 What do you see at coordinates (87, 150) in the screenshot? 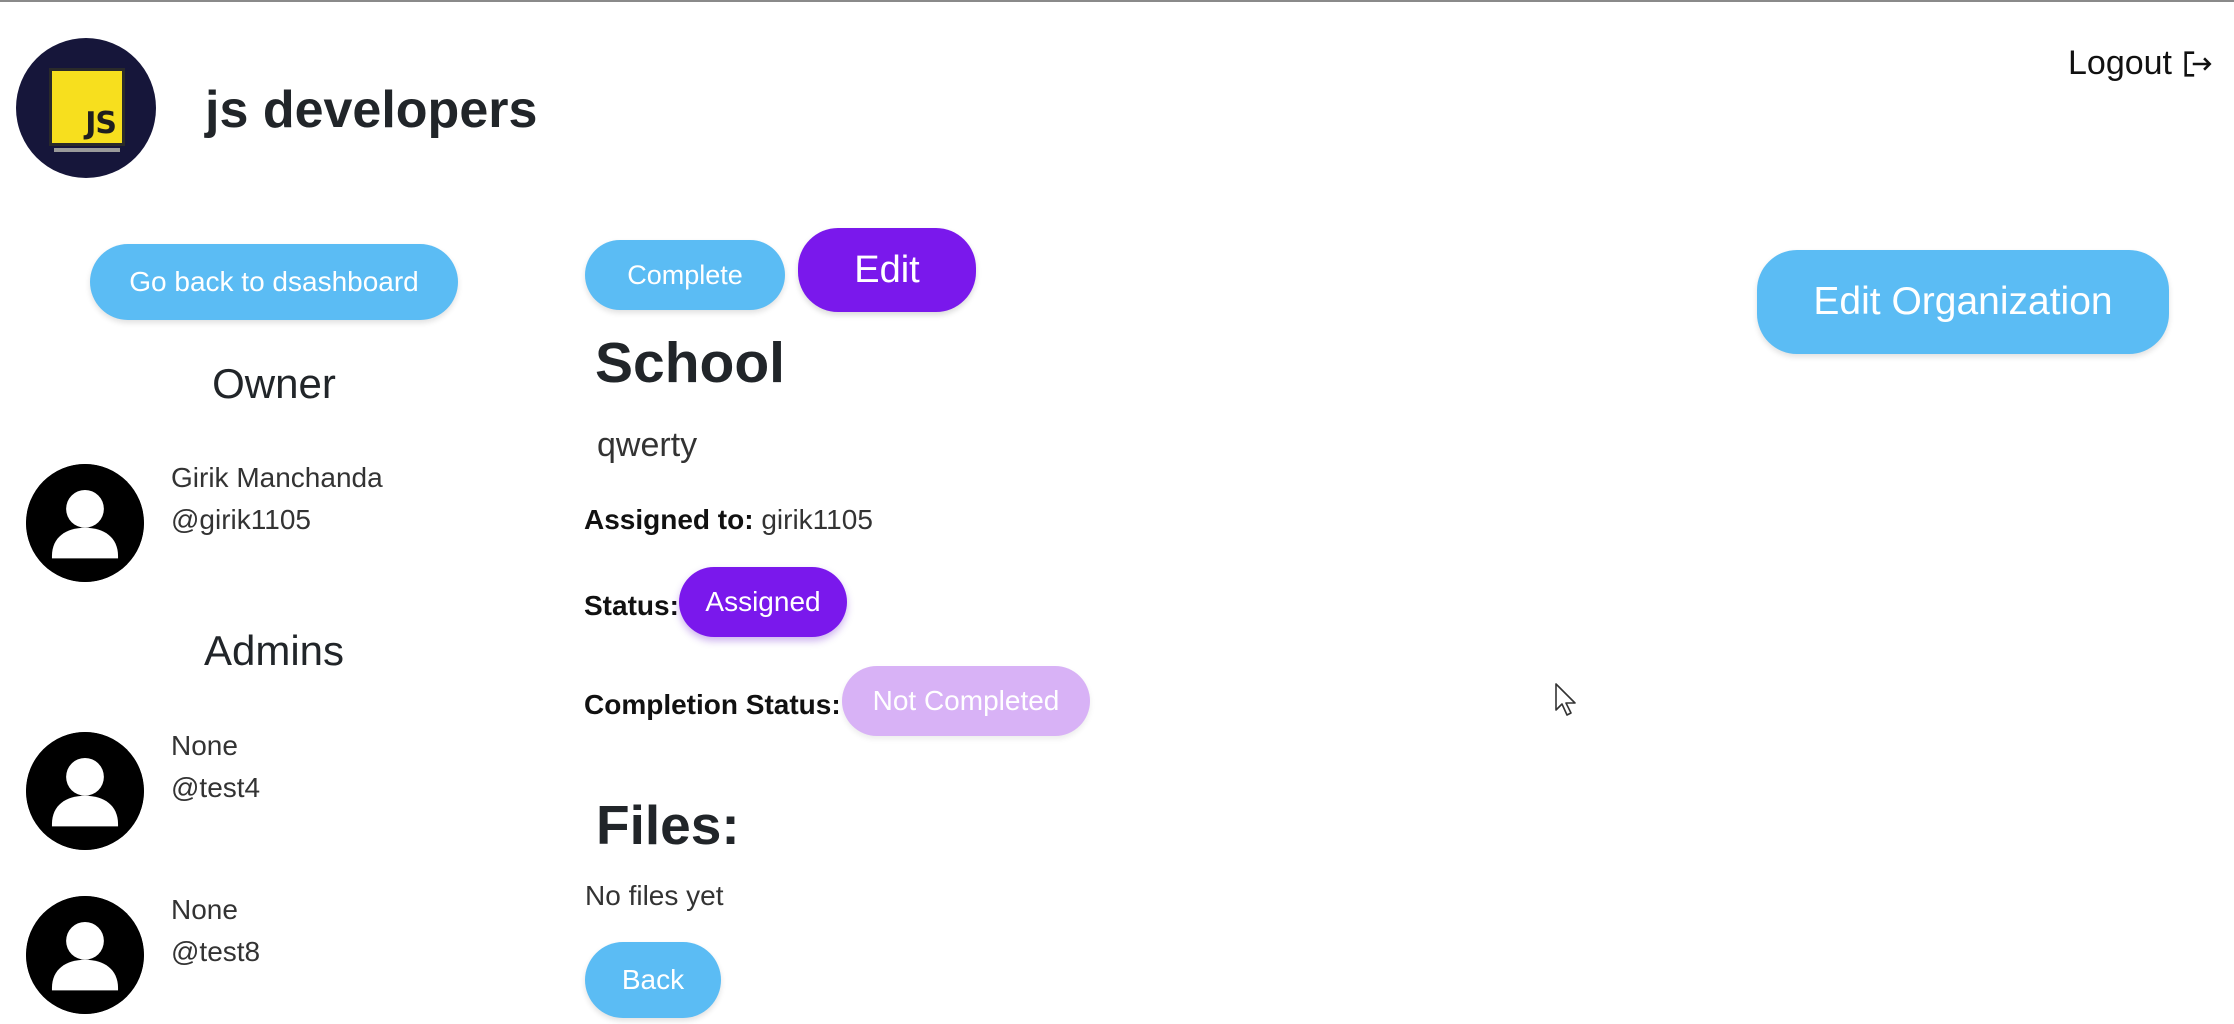
I see `logo-base` at bounding box center [87, 150].